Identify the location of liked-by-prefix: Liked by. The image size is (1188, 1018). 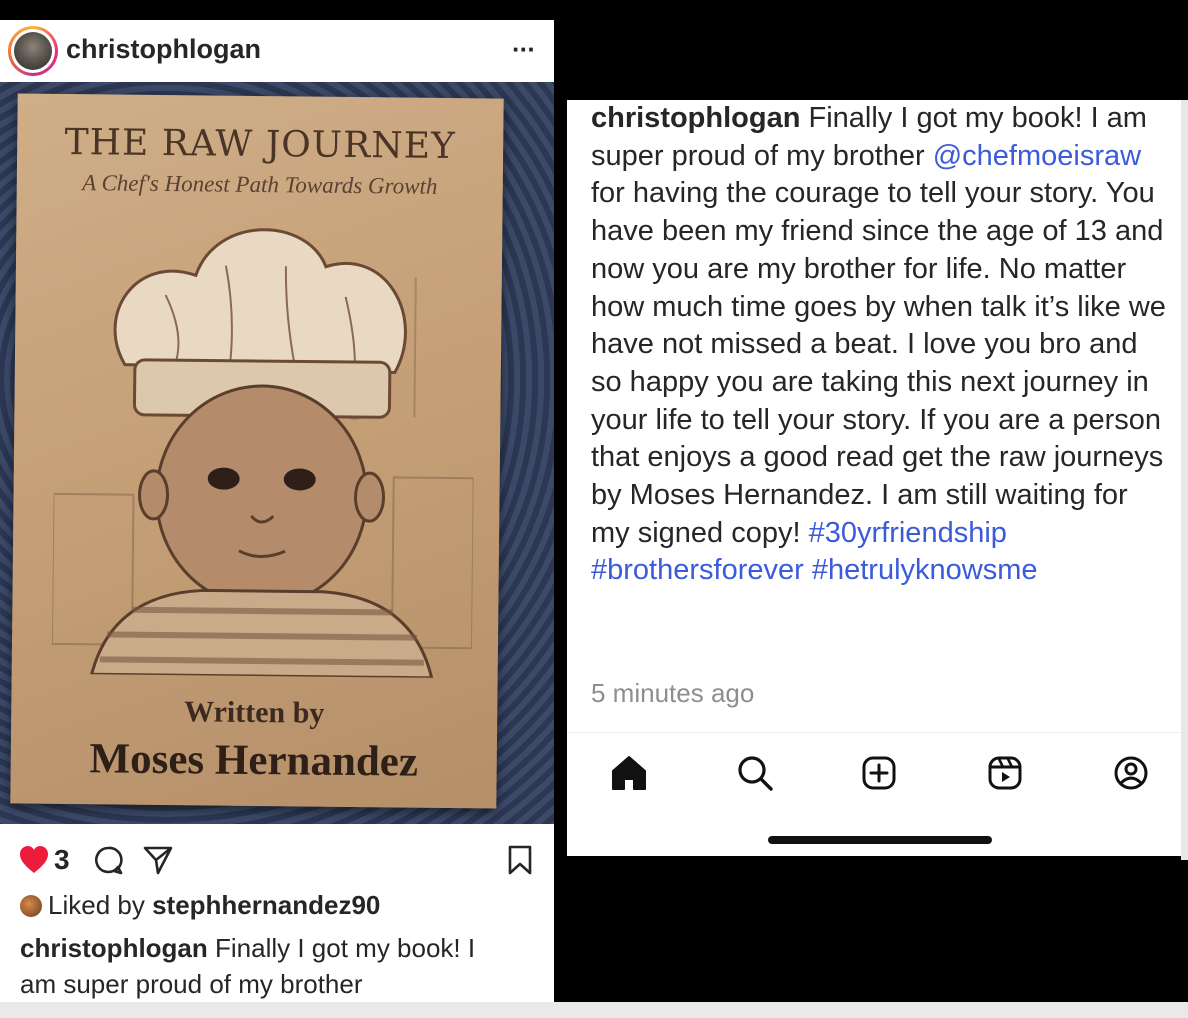
(100, 905).